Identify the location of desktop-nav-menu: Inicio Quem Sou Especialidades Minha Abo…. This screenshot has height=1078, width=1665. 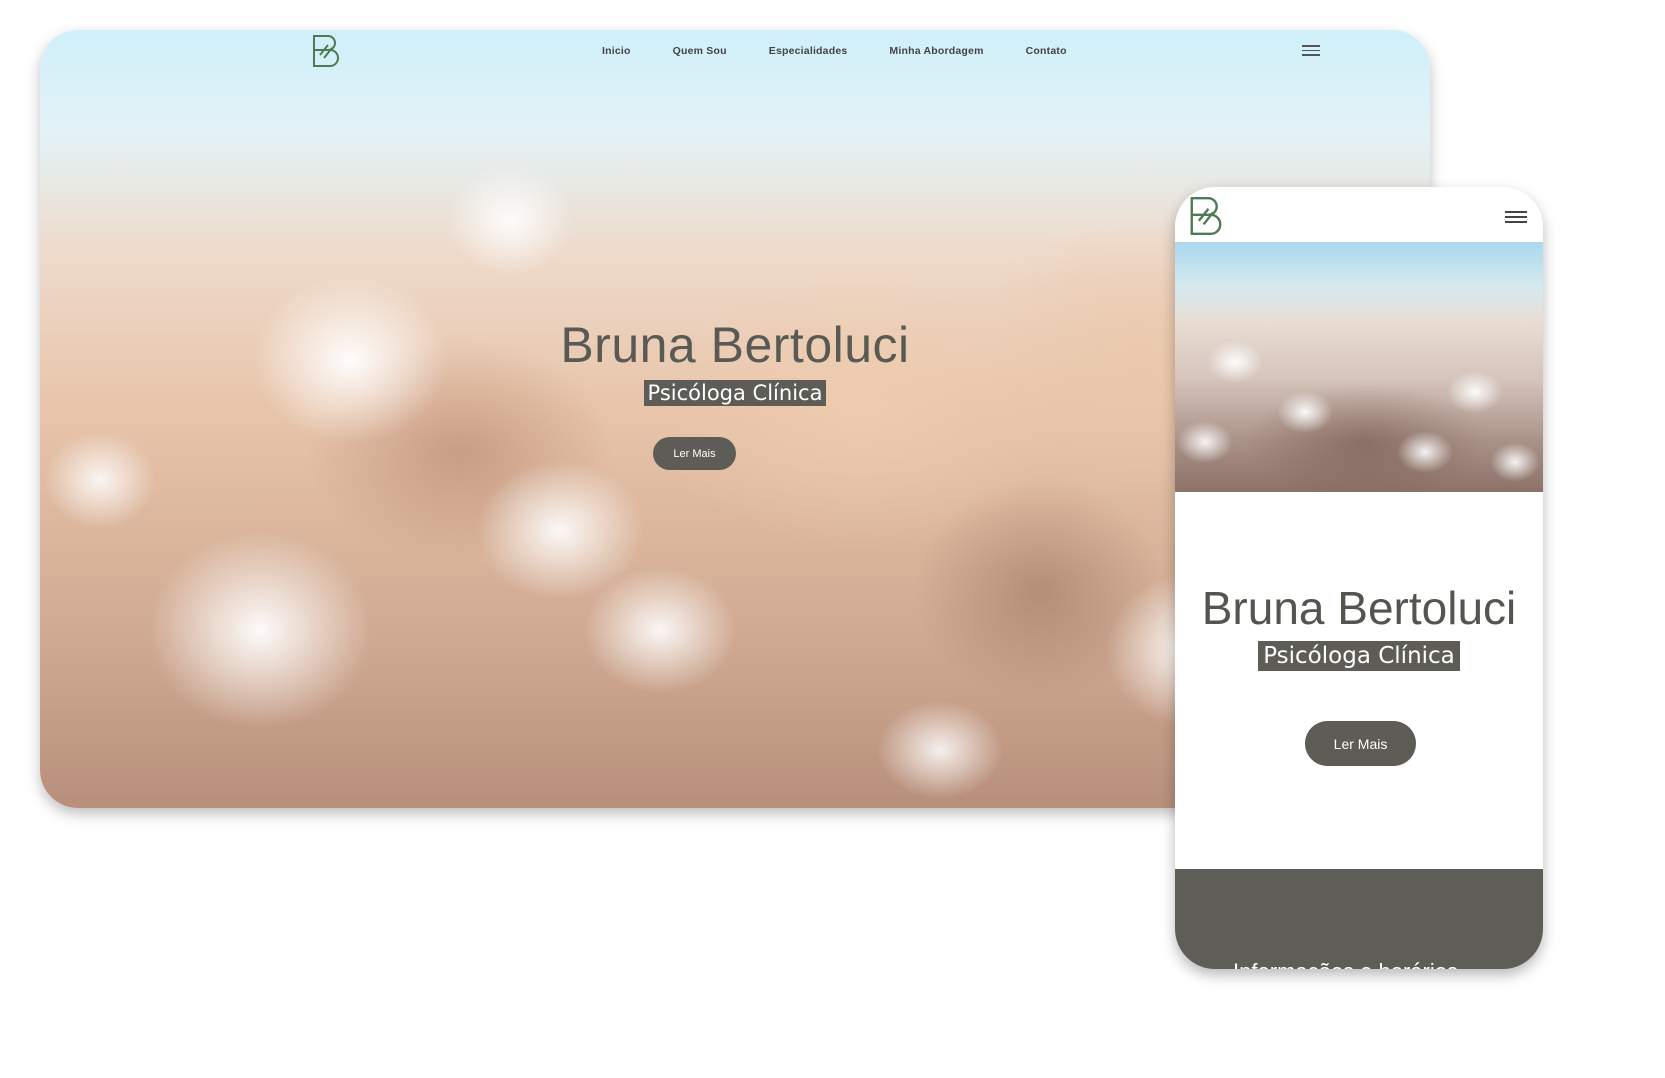
(855, 51).